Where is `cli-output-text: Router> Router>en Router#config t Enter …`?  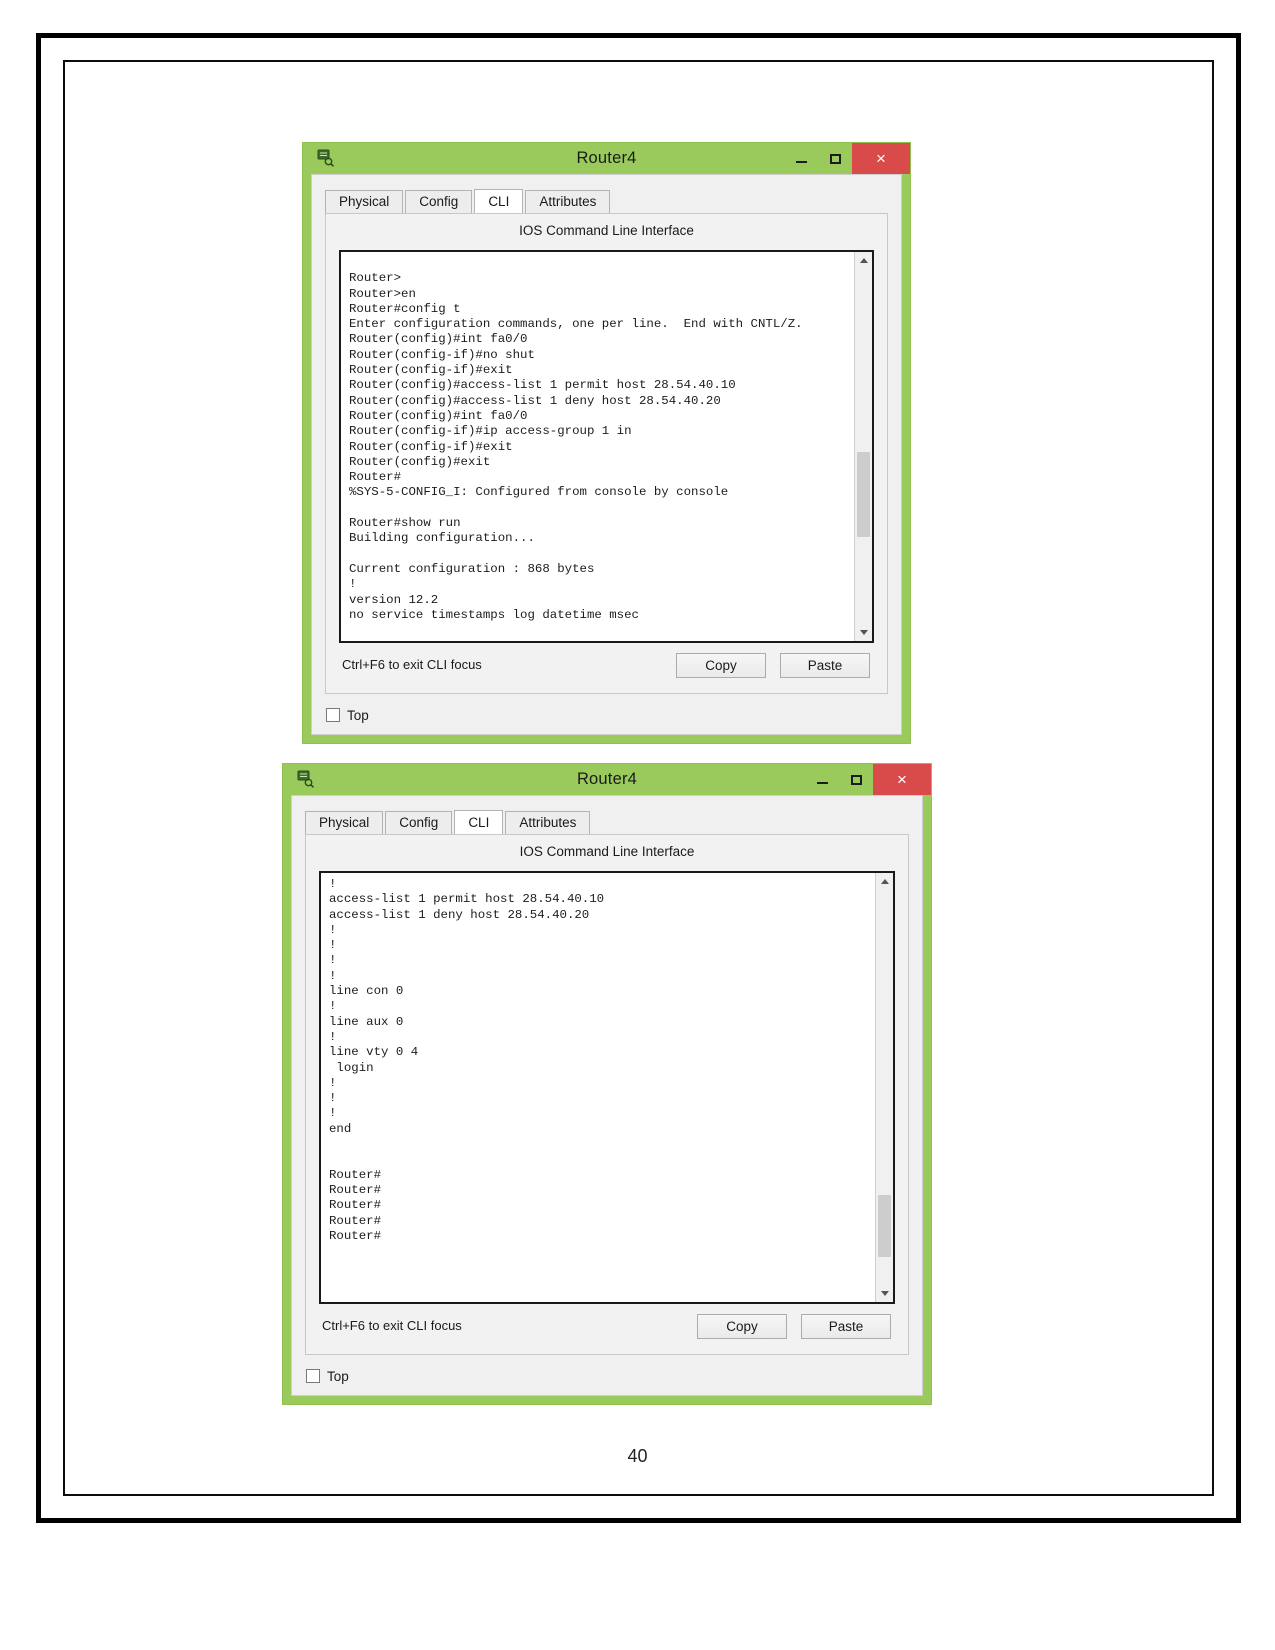
cli-output-text: Router> Router>en Router#config t Enter … is located at coordinates (576, 446).